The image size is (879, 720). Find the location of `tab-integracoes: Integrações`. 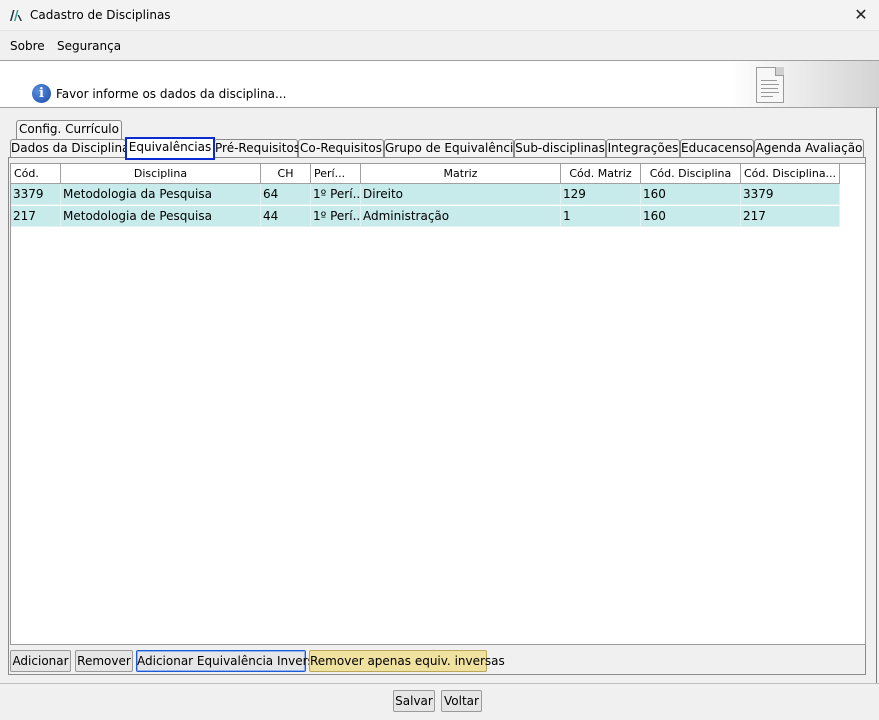

tab-integracoes: Integrações is located at coordinates (643, 148).